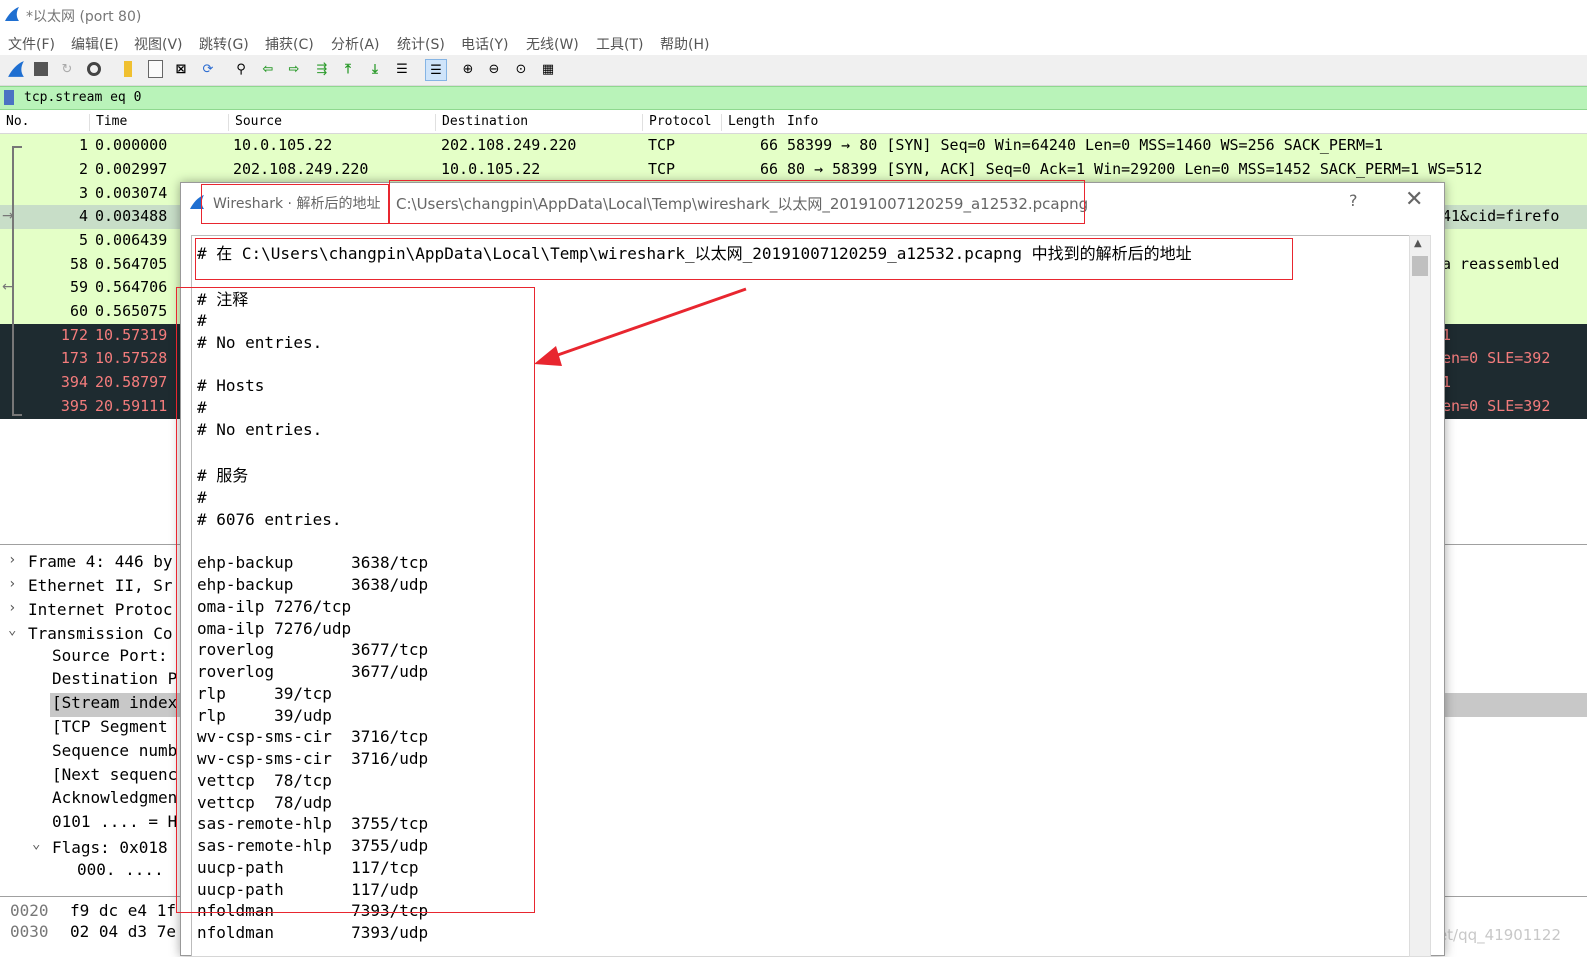 The image size is (1587, 957). What do you see at coordinates (8, 287) in the screenshot?
I see `related-arrow-left-icon: ←` at bounding box center [8, 287].